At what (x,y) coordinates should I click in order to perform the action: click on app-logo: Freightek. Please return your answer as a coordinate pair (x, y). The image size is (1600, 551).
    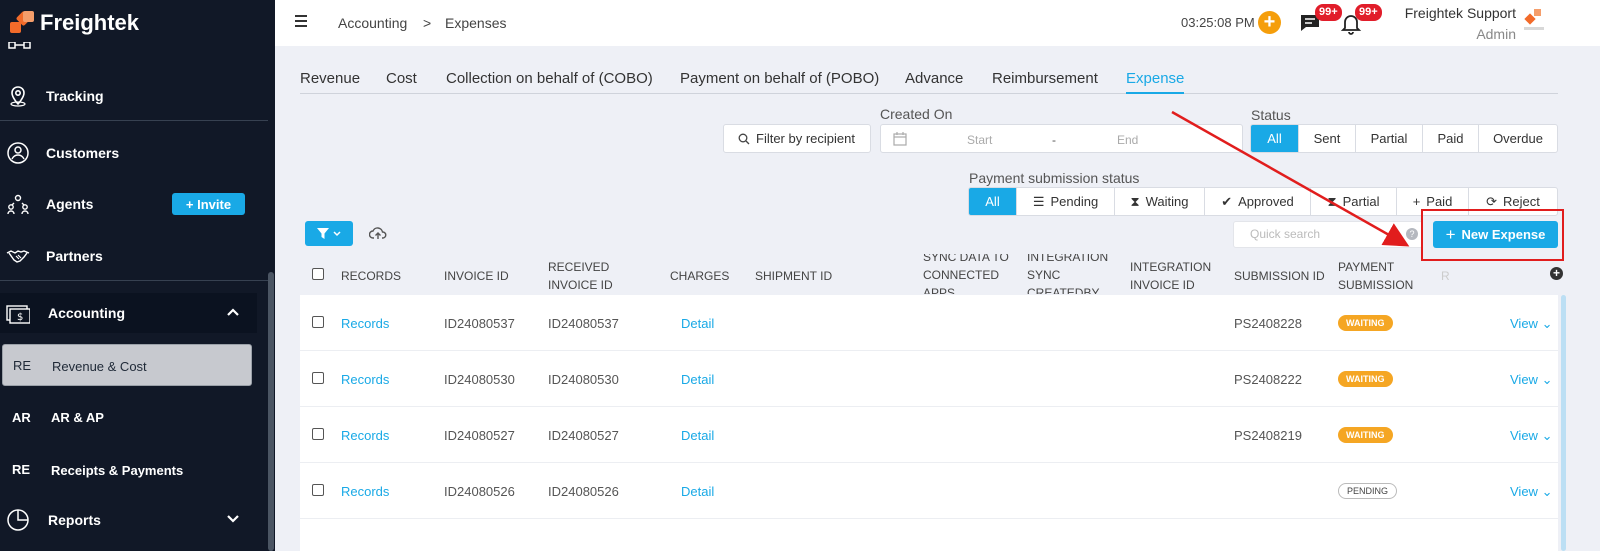
    Looking at the image, I should click on (74, 23).